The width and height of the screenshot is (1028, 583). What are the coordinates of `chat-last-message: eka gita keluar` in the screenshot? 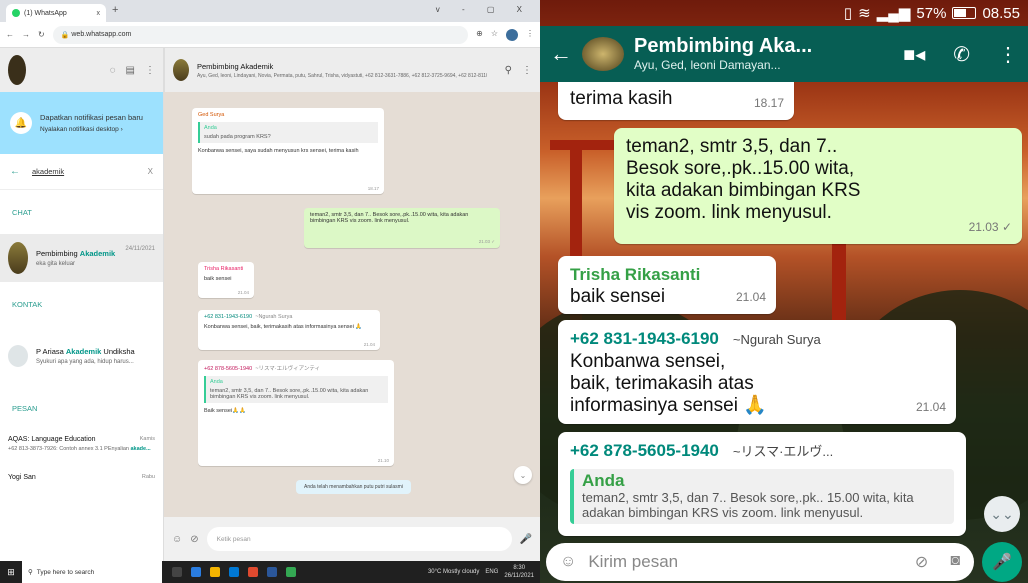 It's located at (56, 264).